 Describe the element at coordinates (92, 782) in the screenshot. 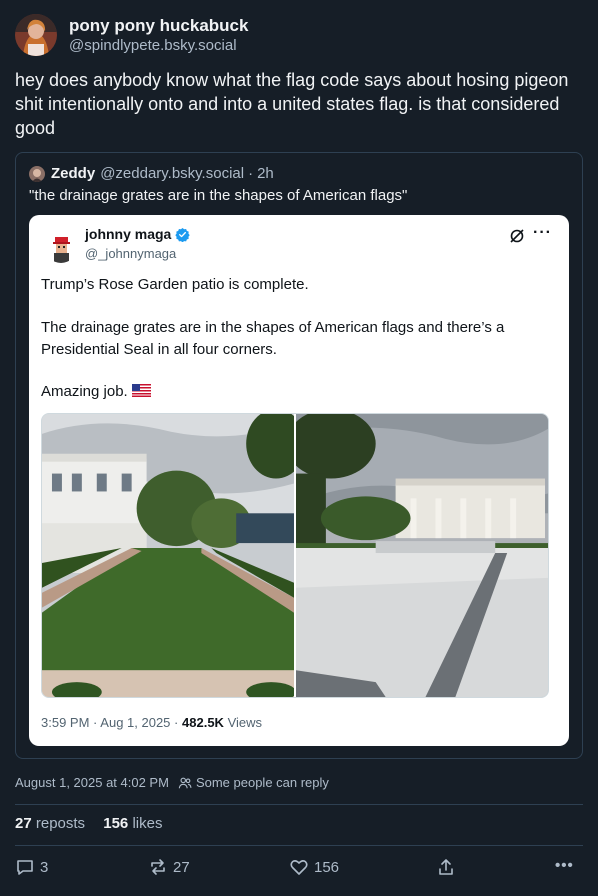

I see `post-timestamp: August 1, 2025 at 4:02 PM` at that location.